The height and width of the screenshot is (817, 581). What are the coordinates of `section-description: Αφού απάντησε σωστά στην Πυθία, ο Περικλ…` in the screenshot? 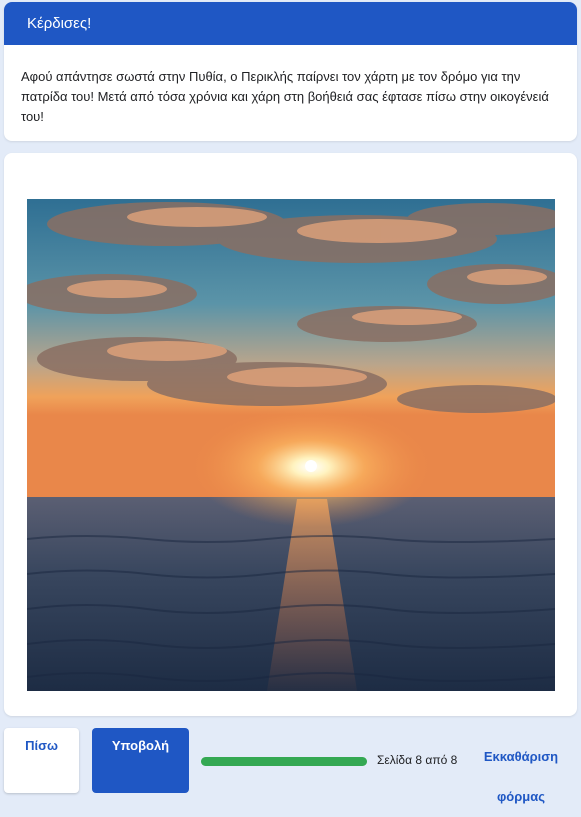 It's located at (285, 96).